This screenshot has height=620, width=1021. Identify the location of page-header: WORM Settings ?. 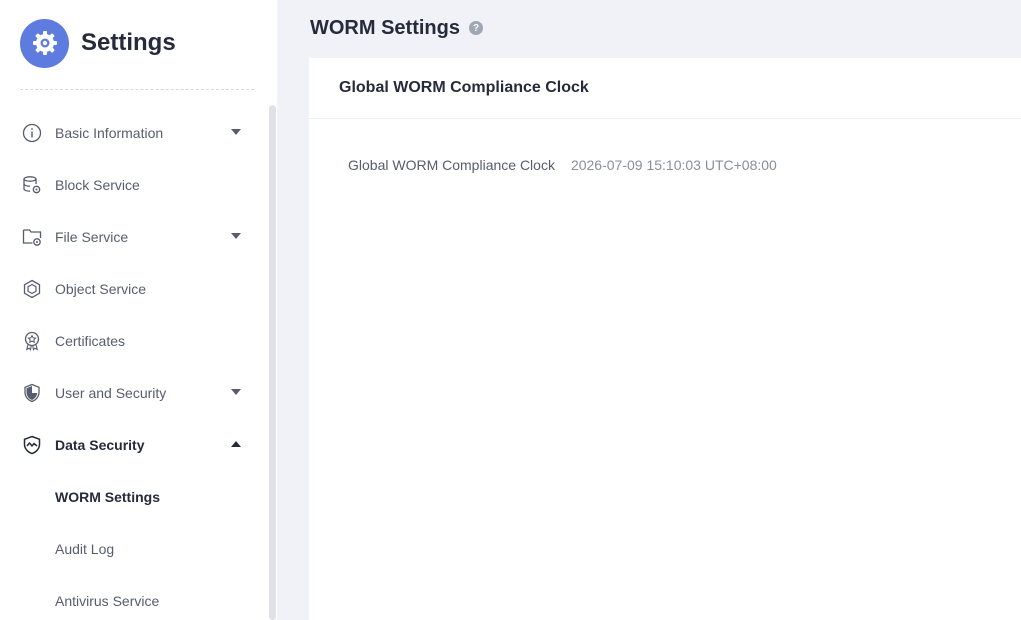
(396, 28).